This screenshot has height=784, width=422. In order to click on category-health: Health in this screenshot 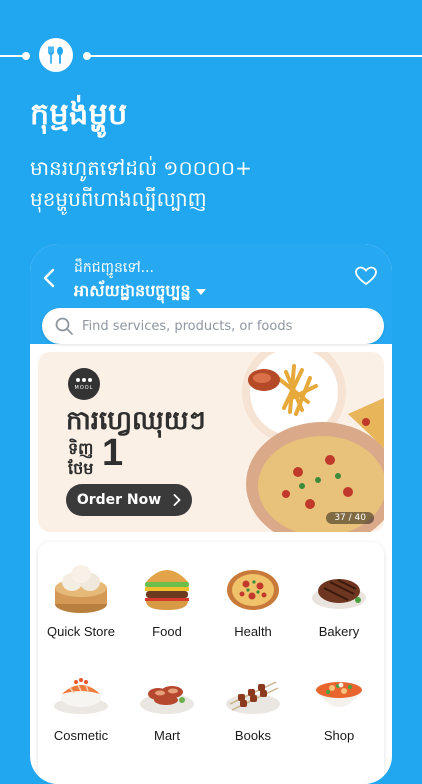, I will do `click(253, 594)`.